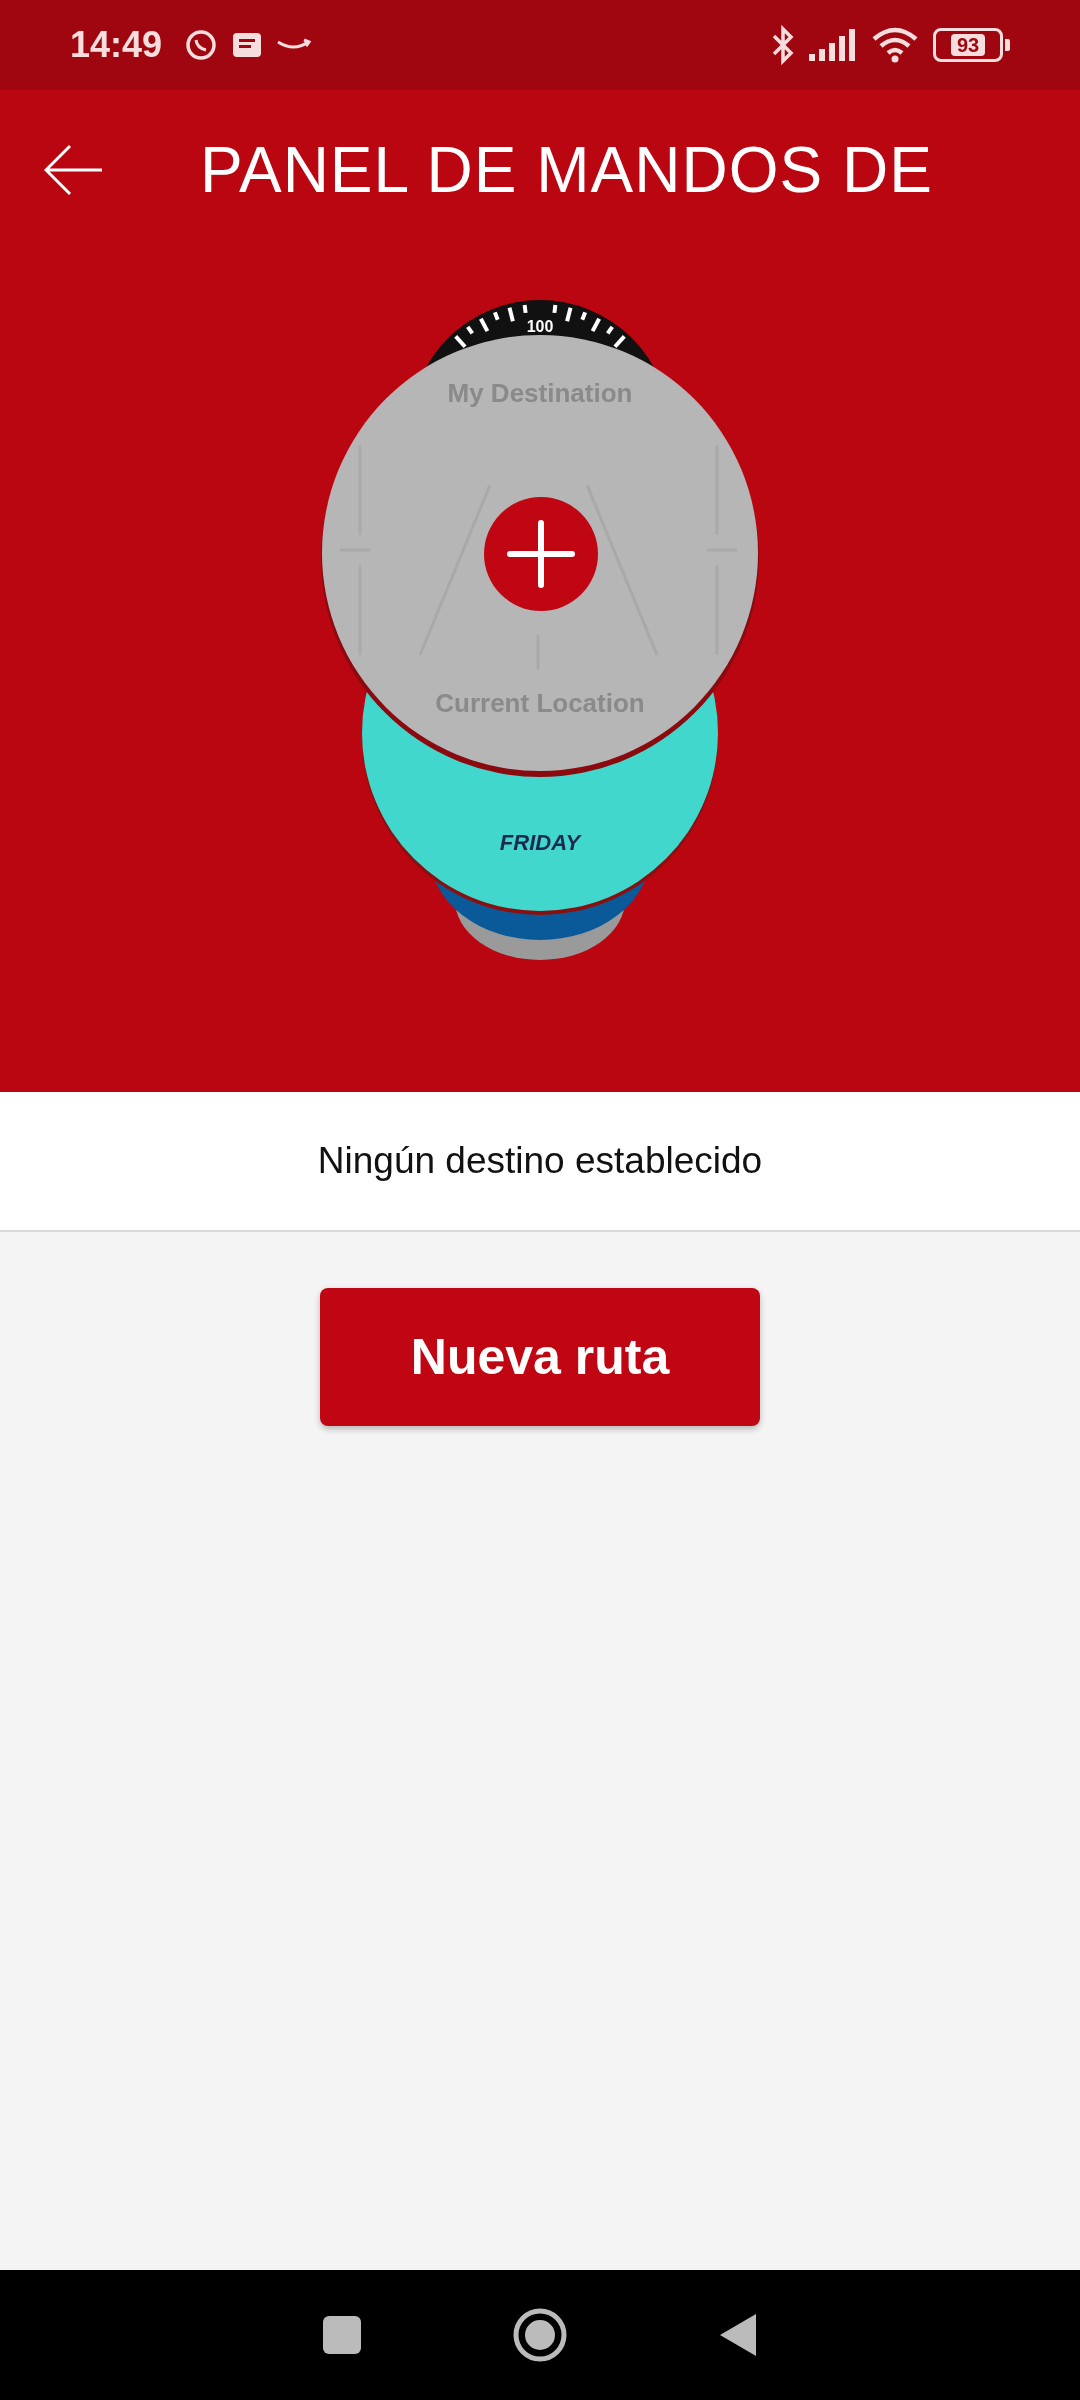 Image resolution: width=1080 pixels, height=2400 pixels. What do you see at coordinates (294, 45) in the screenshot?
I see `smile-arrow-icon` at bounding box center [294, 45].